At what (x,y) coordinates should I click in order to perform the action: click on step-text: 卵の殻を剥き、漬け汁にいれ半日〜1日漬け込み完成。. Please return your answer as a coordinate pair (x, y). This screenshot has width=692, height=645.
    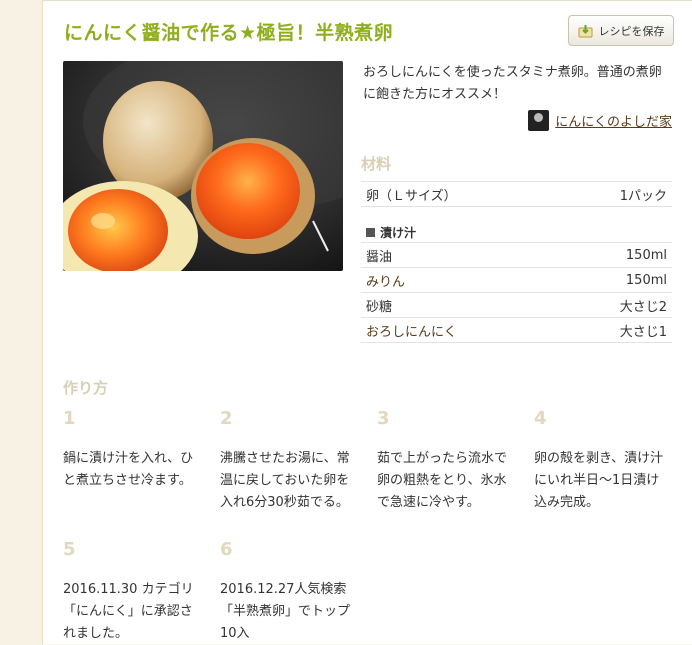
    Looking at the image, I should click on (599, 480).